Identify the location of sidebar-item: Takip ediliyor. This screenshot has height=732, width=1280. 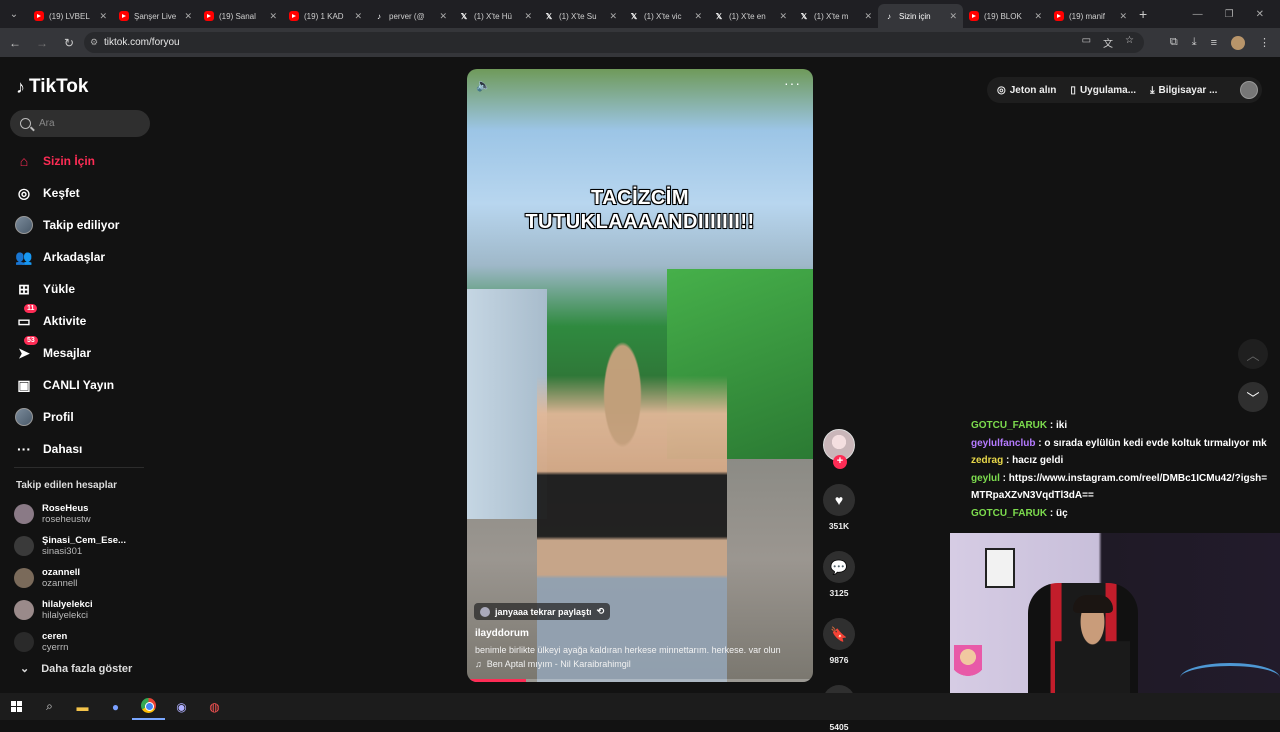
(84, 225).